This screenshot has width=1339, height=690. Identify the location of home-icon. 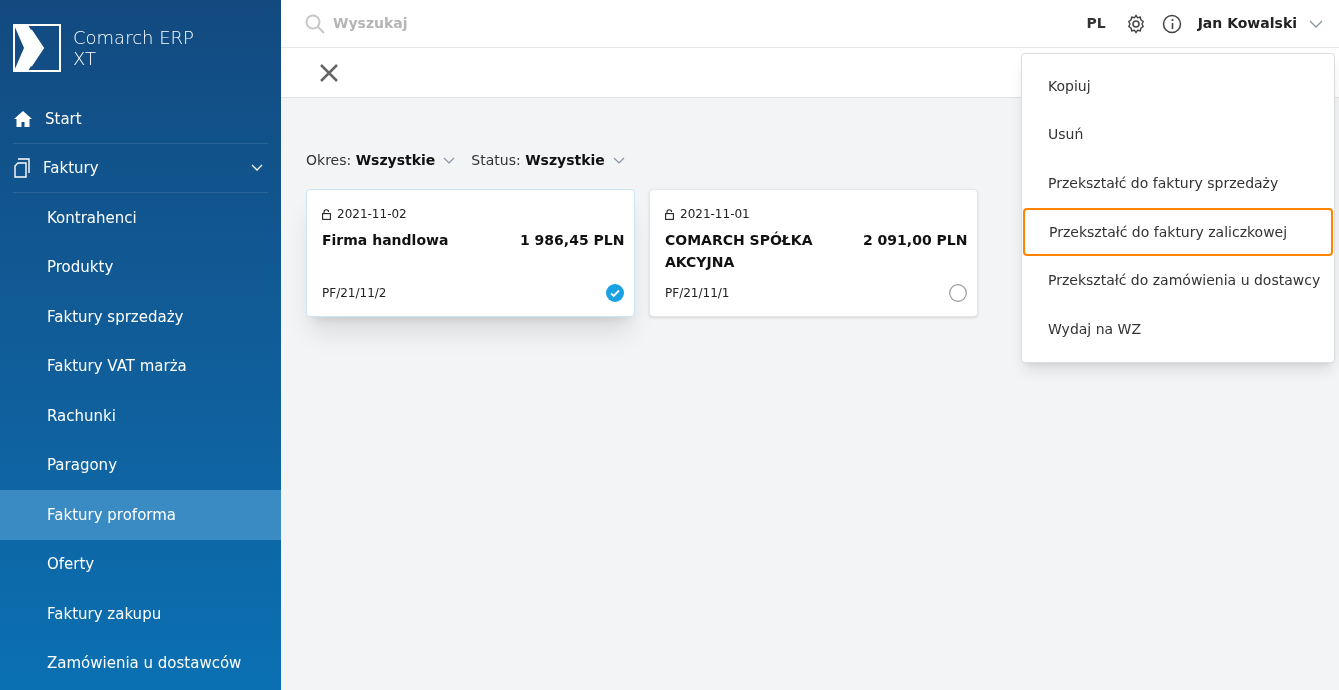
(23, 119).